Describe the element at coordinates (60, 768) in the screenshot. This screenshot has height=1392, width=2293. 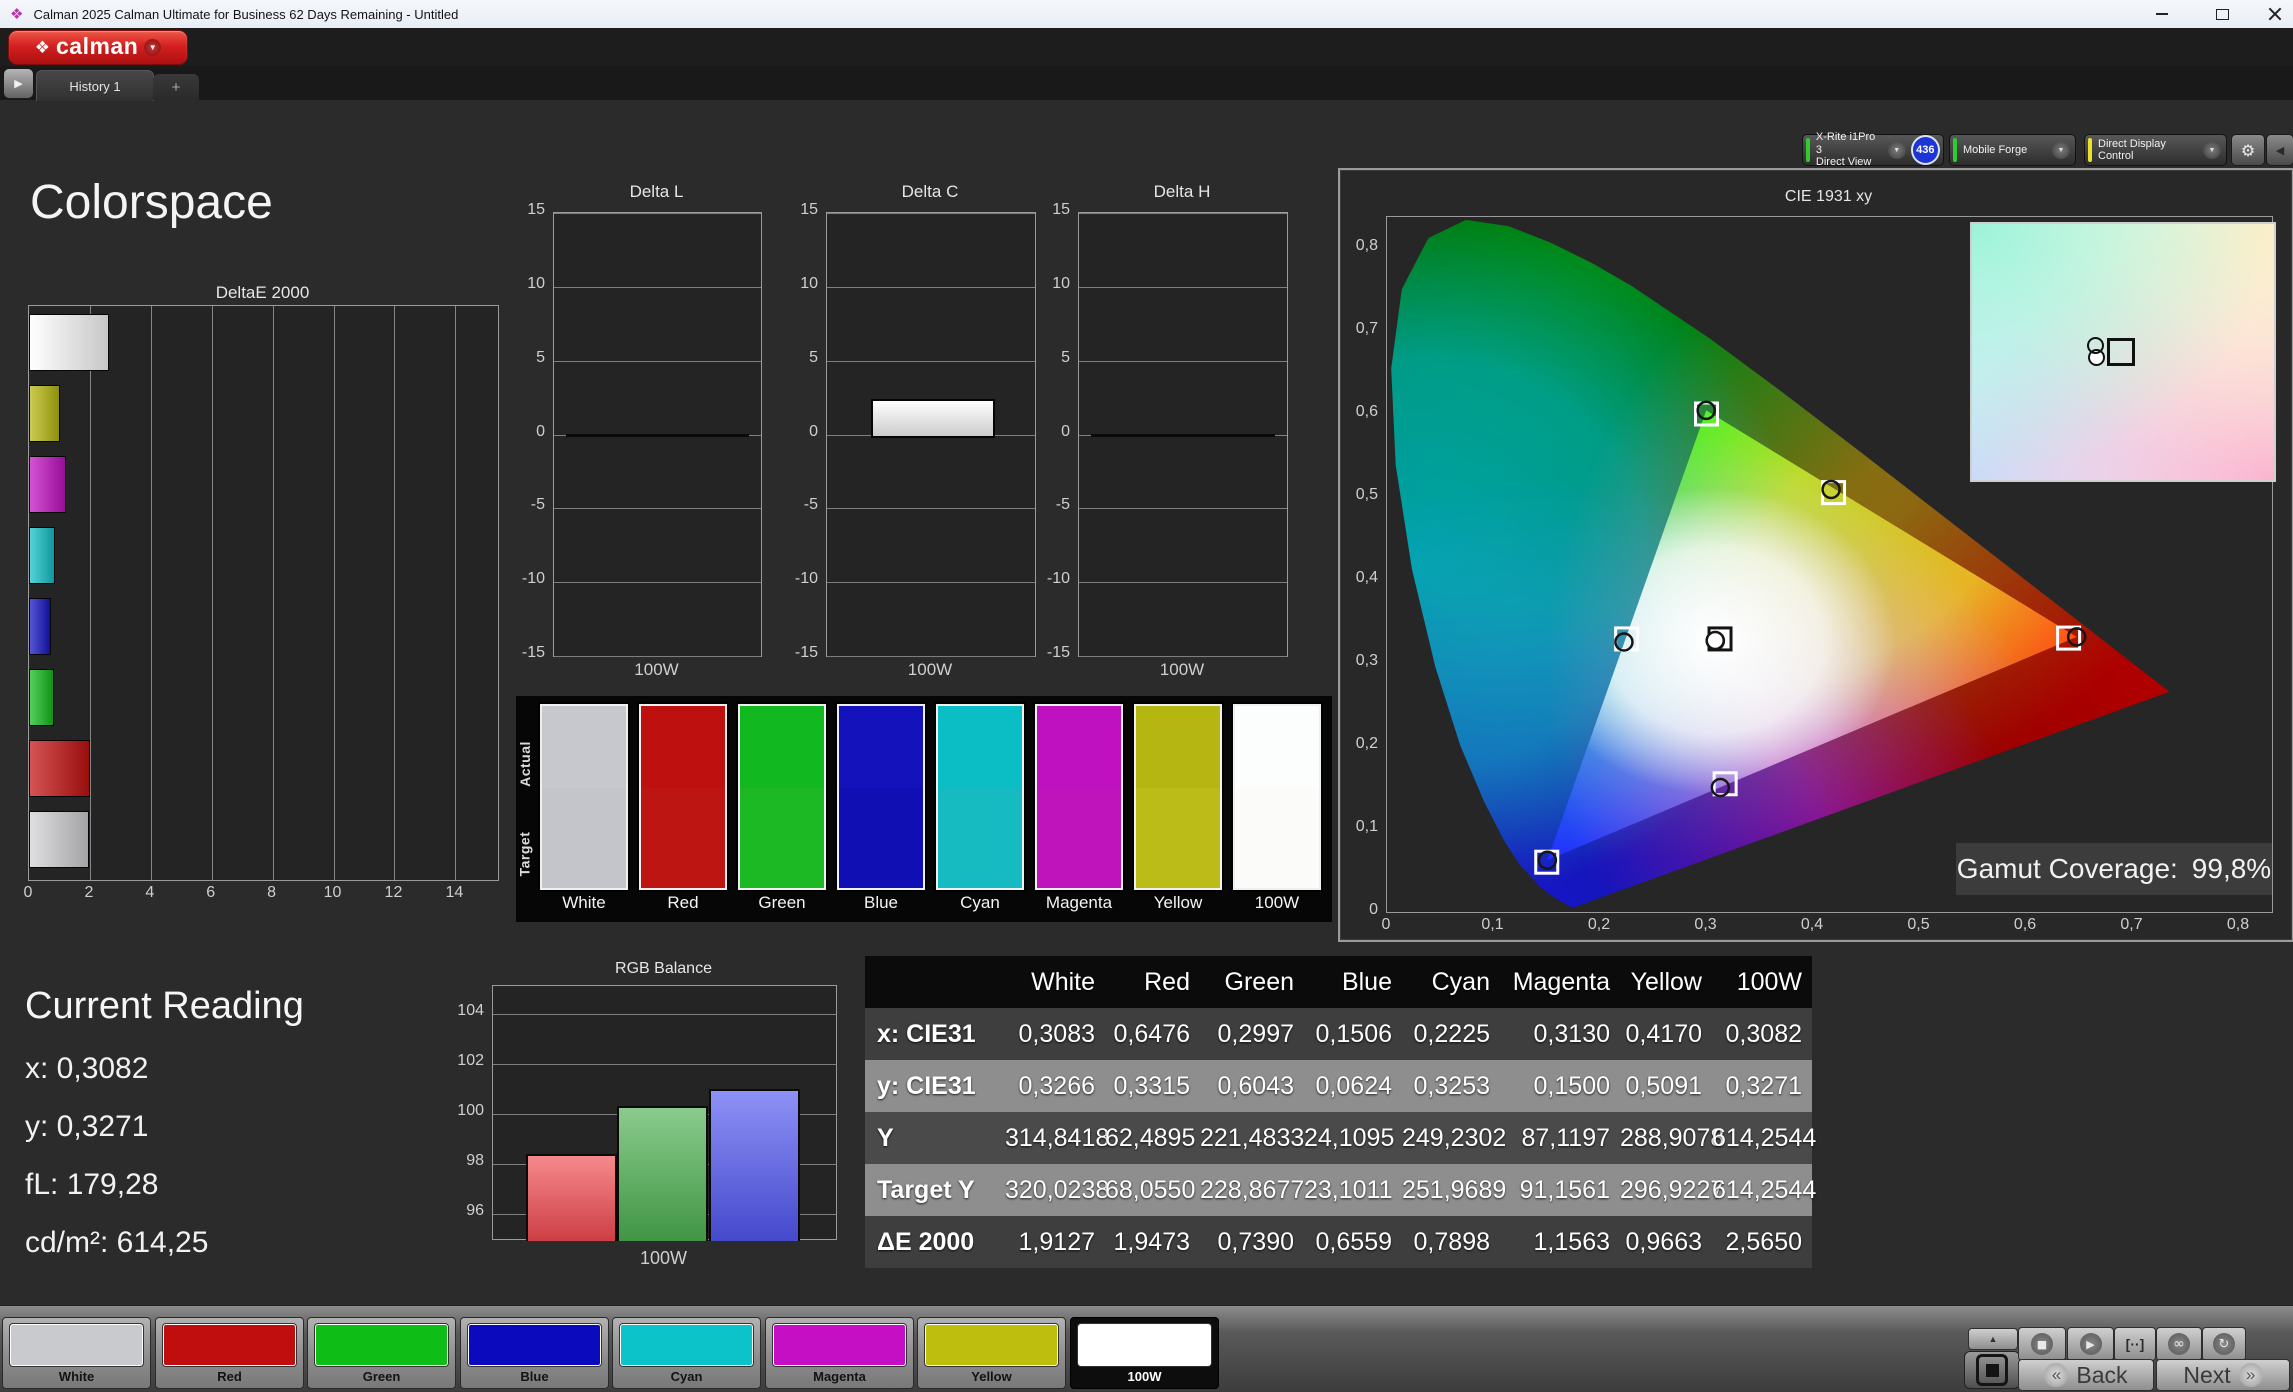
I see `deltae-bar-red` at that location.